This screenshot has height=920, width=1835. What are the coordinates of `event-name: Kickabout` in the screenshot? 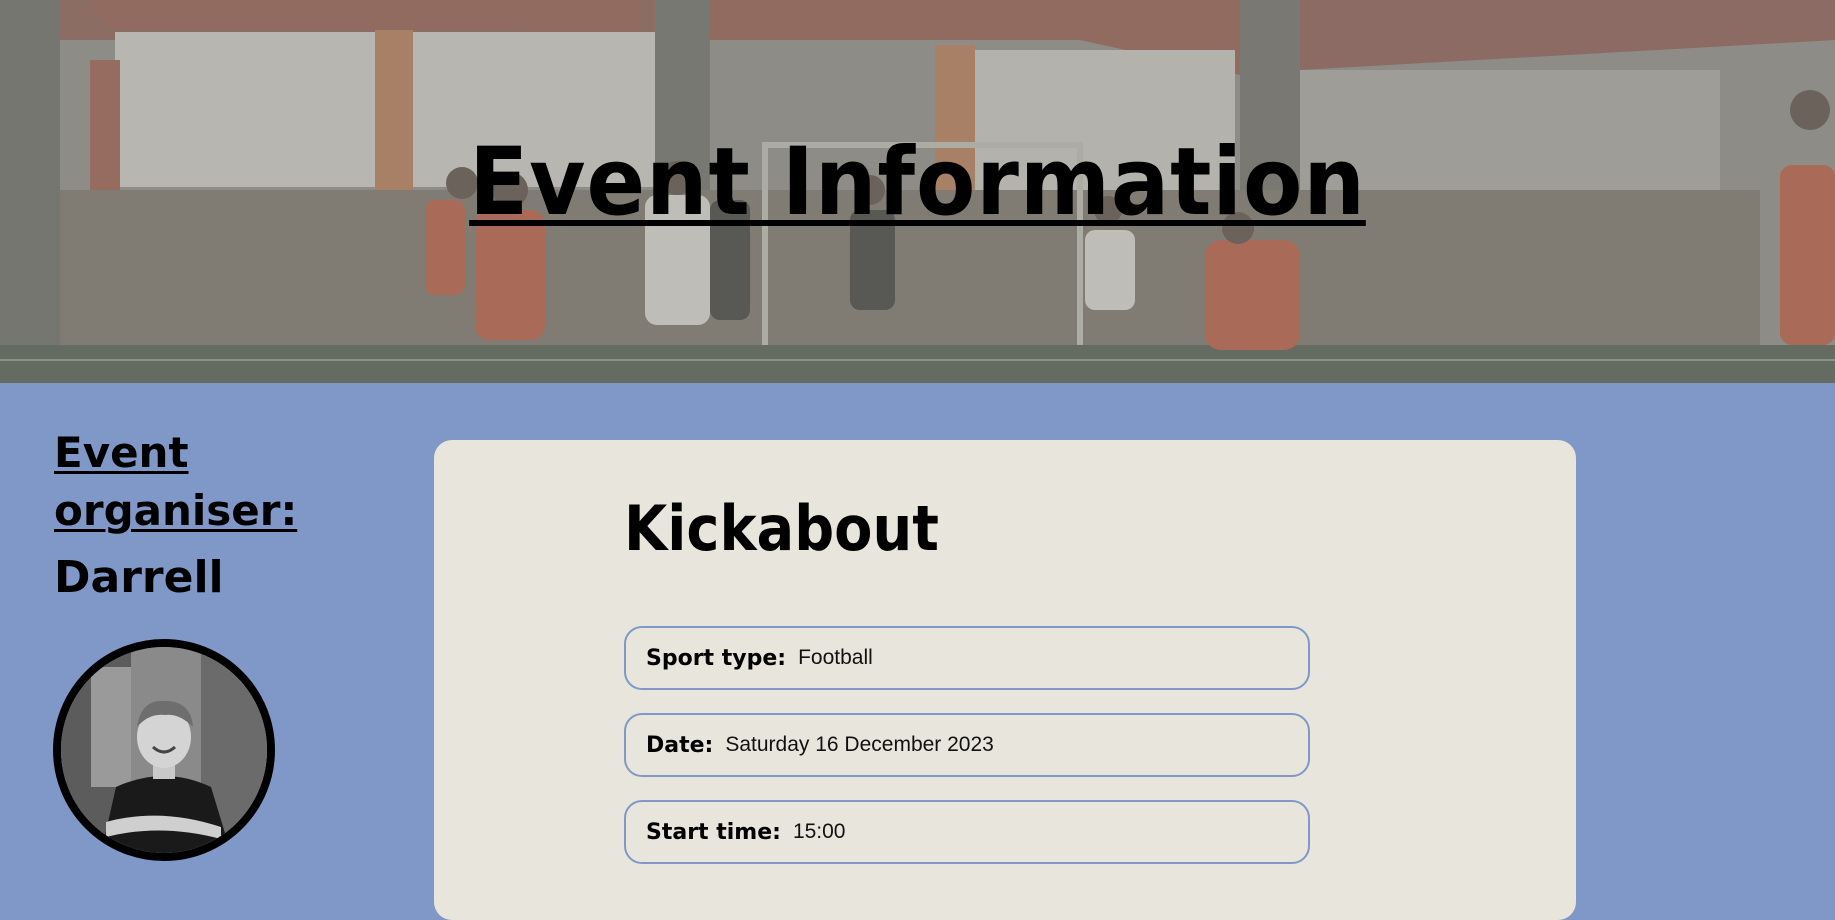 It's located at (781, 528).